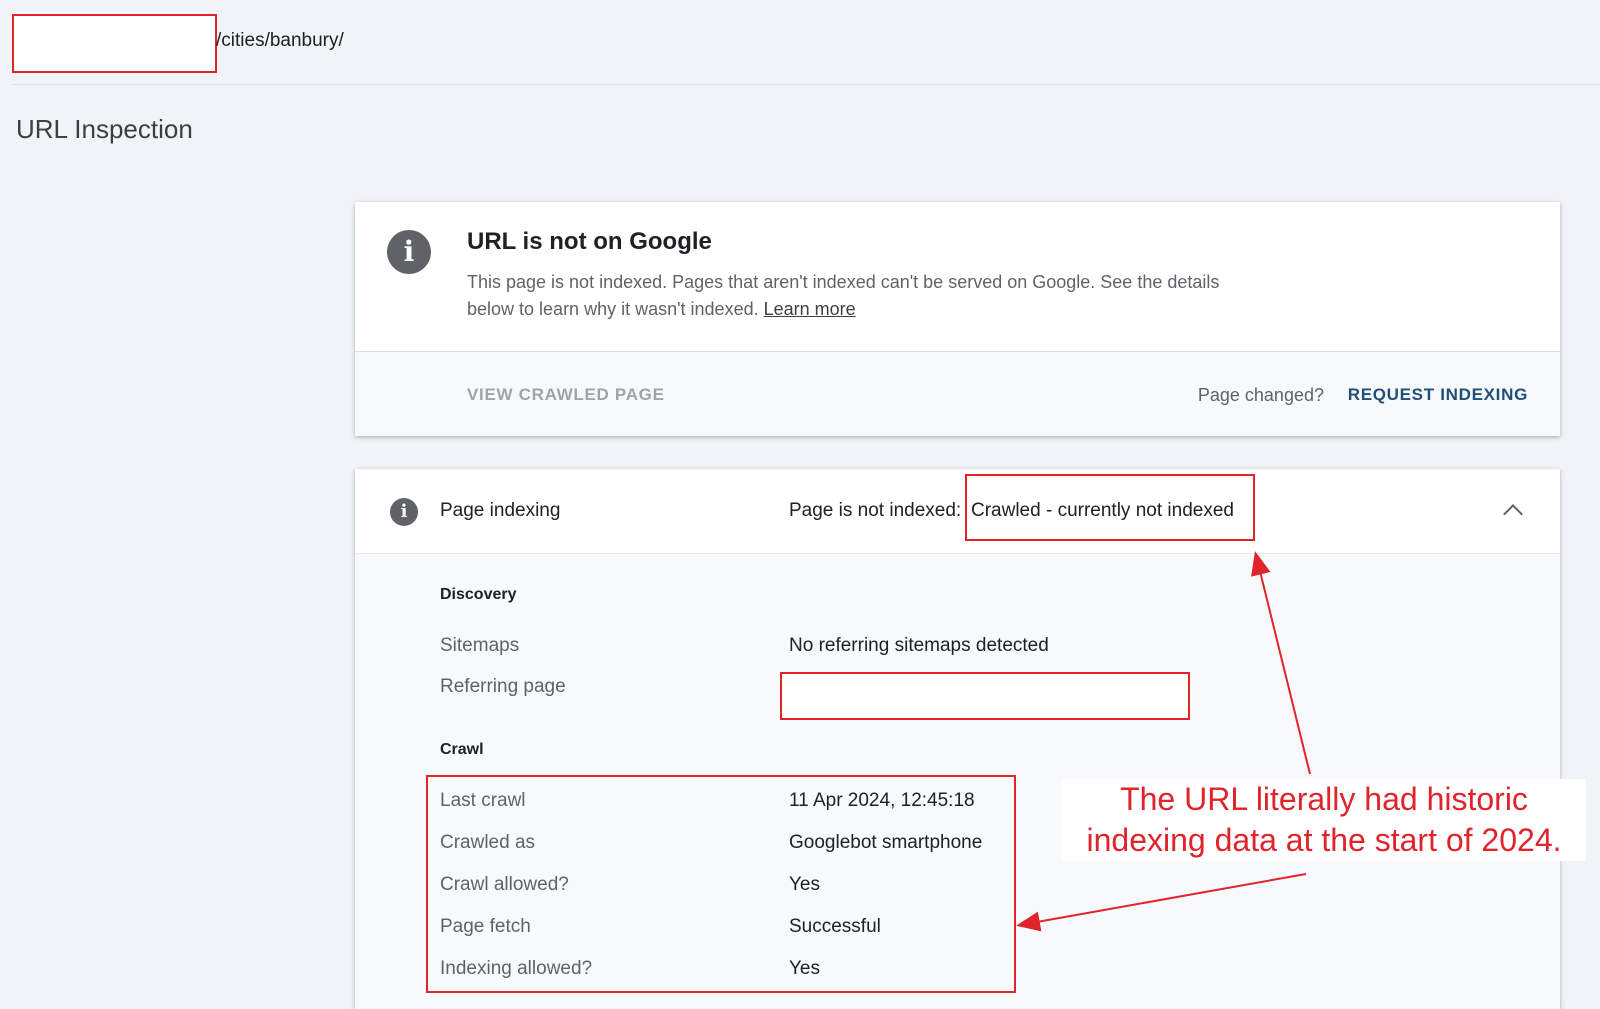 The height and width of the screenshot is (1009, 1600). Describe the element at coordinates (480, 645) in the screenshot. I see `sitemaps-label: Sitemaps` at that location.